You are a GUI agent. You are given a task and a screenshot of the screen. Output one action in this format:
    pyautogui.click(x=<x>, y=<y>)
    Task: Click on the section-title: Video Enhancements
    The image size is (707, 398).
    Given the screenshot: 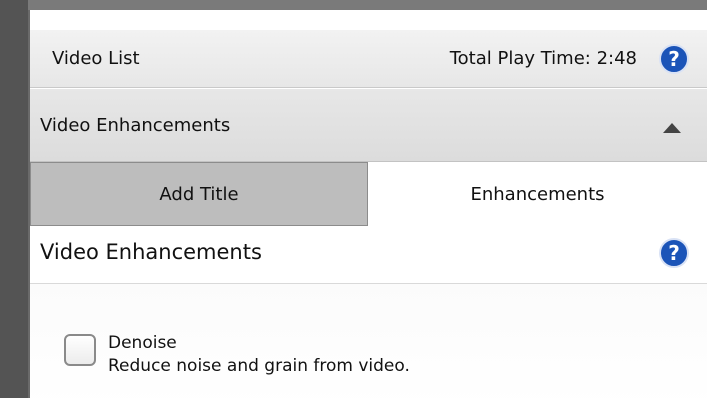 What is the action you would take?
    pyautogui.click(x=135, y=125)
    